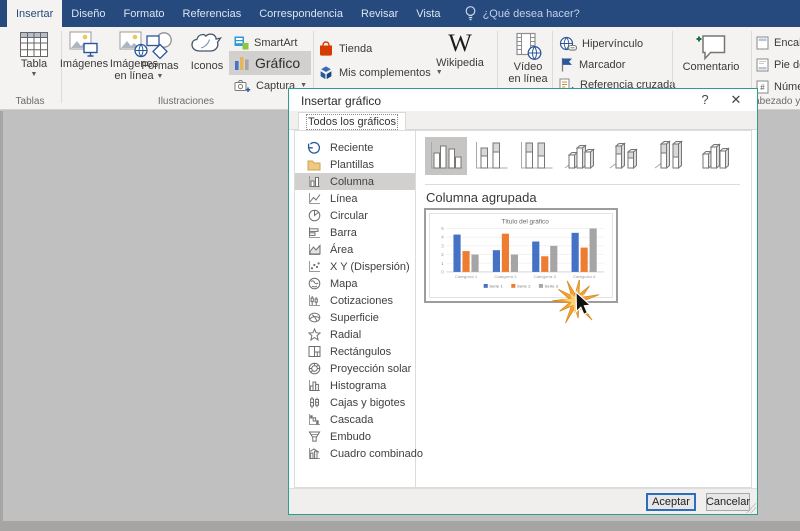  Describe the element at coordinates (314, 266) in the screenshot. I see `scatter-icon` at that location.